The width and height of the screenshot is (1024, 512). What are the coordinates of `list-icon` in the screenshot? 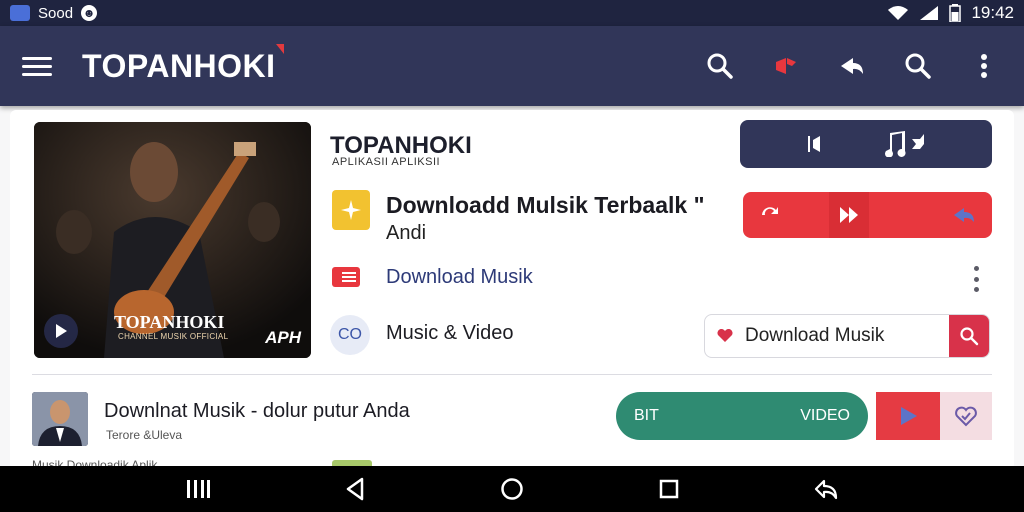 It's located at (346, 277).